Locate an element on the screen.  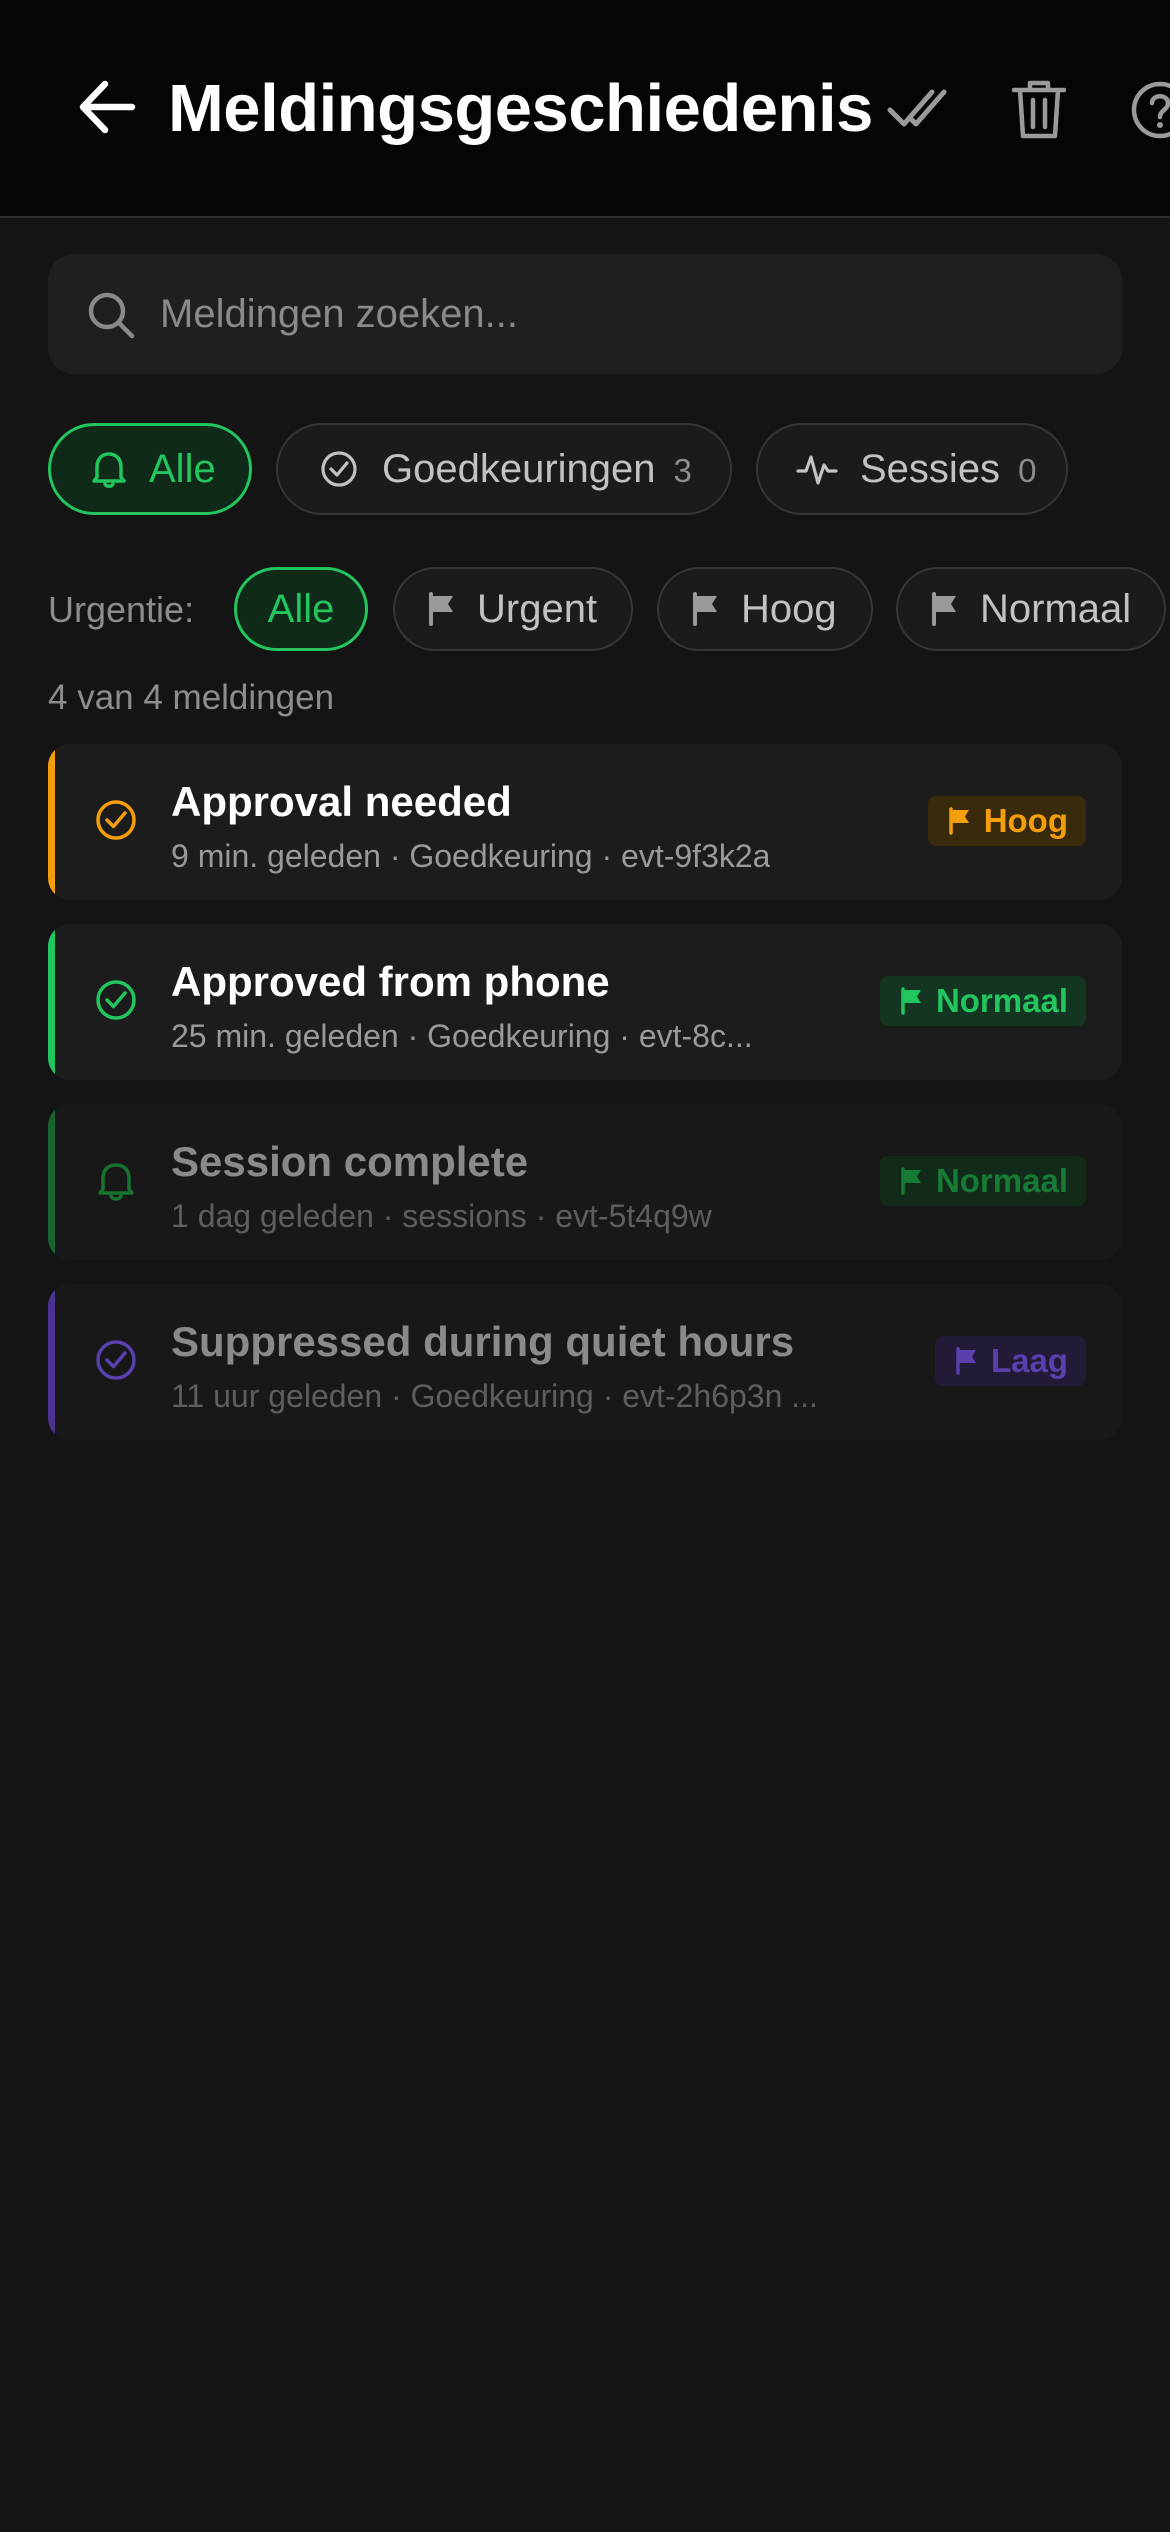
category-chip-goedkeuringen: Goedkeuringen 3 is located at coordinates (504, 469).